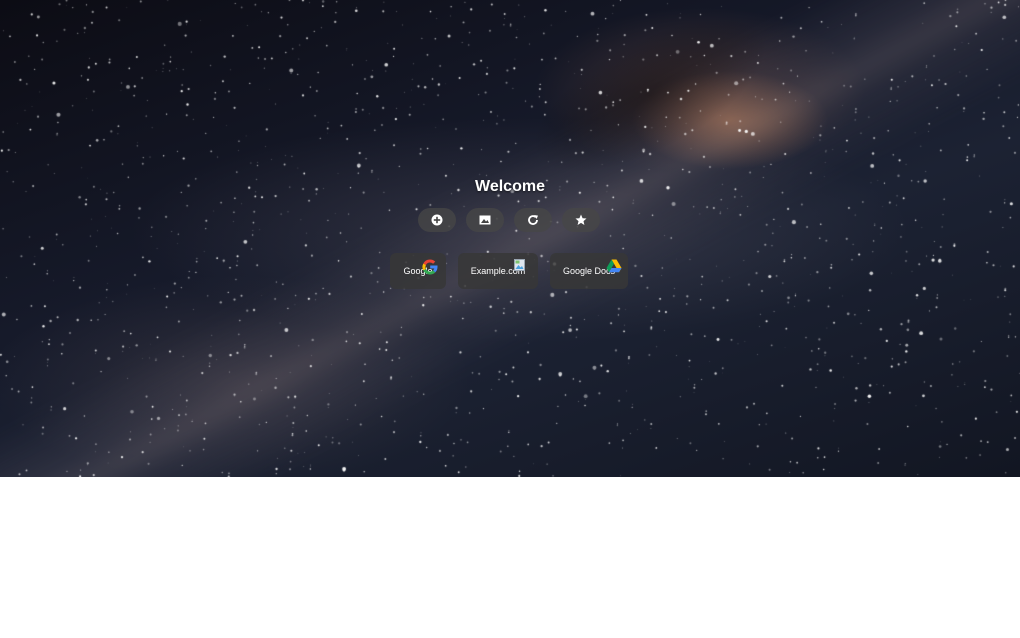 The image size is (1020, 638). Describe the element at coordinates (589, 271) in the screenshot. I see `shortcut-google-docs: Google Docs` at that location.